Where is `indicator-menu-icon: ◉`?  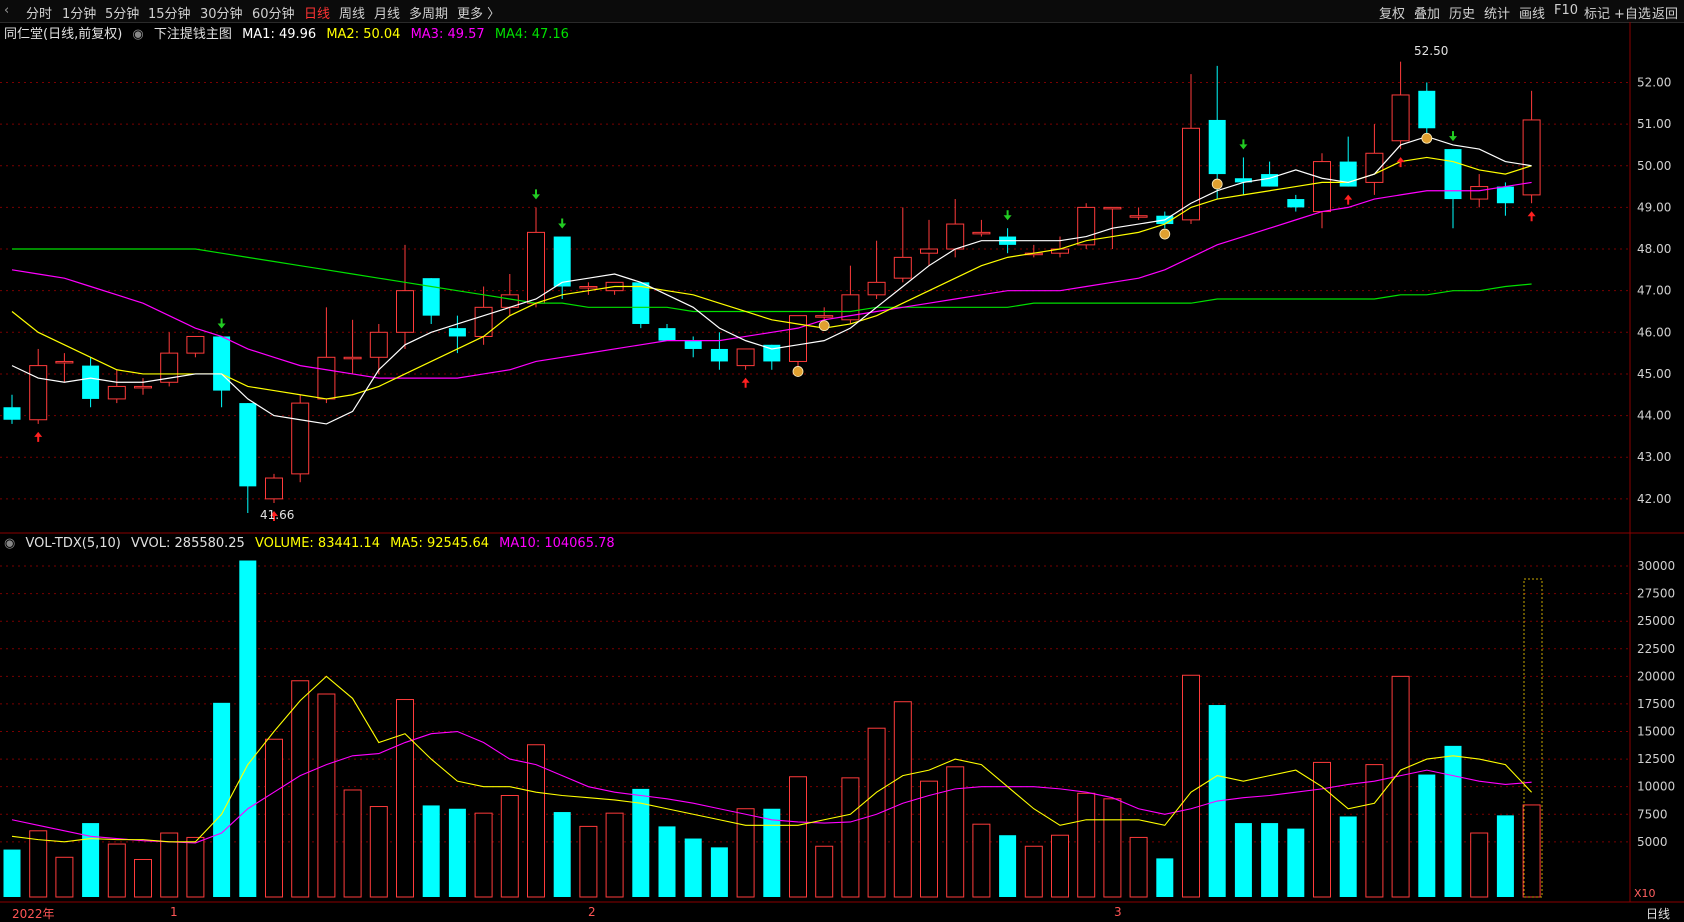
indicator-menu-icon: ◉ is located at coordinates (137, 34).